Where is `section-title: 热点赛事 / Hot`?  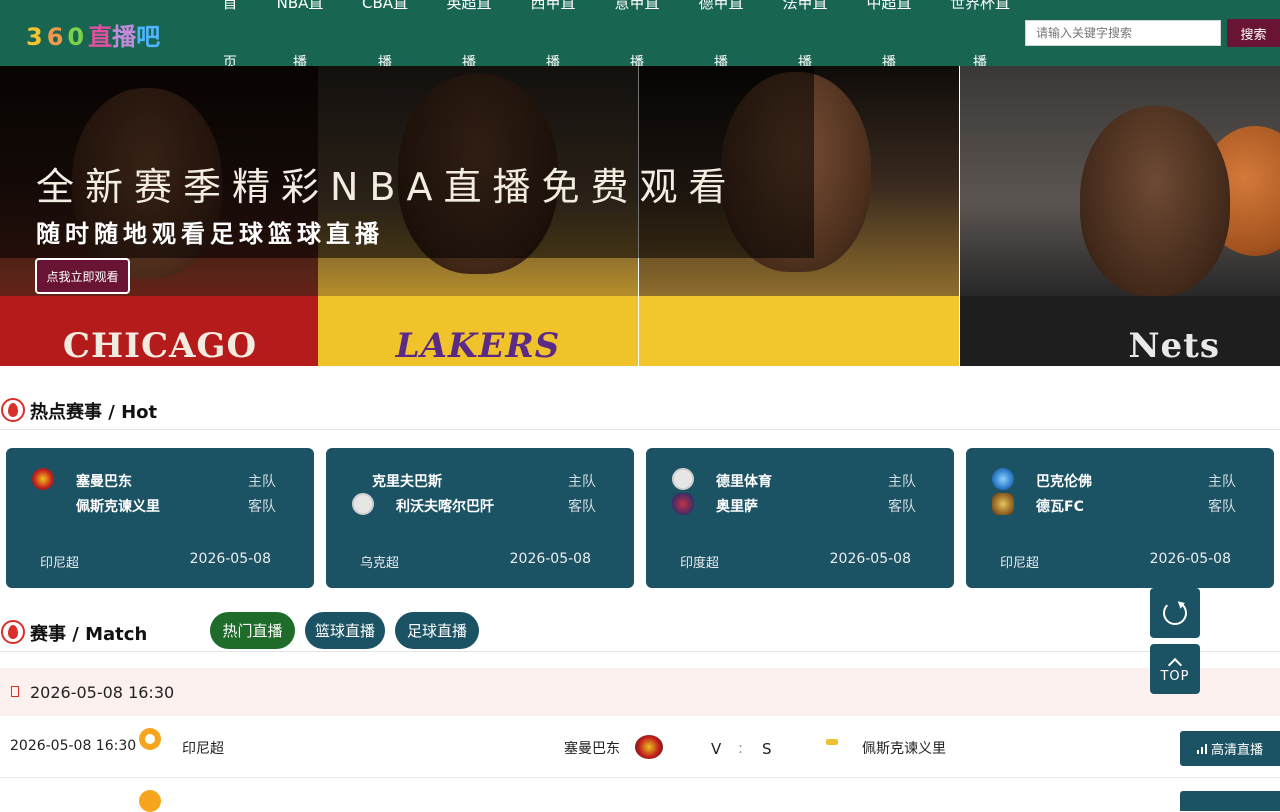
section-title: 热点赛事 / Hot is located at coordinates (94, 412).